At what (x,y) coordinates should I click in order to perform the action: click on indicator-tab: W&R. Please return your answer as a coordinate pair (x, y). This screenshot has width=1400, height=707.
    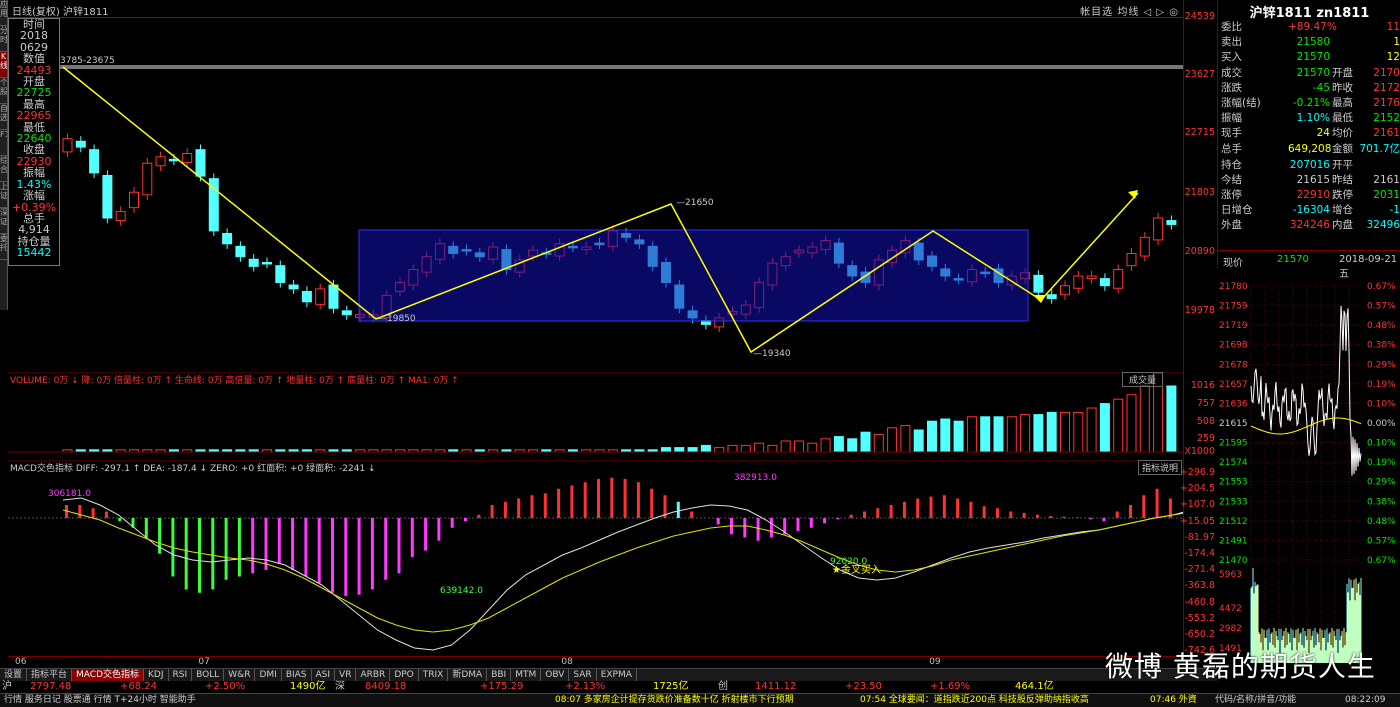
    Looking at the image, I should click on (239, 675).